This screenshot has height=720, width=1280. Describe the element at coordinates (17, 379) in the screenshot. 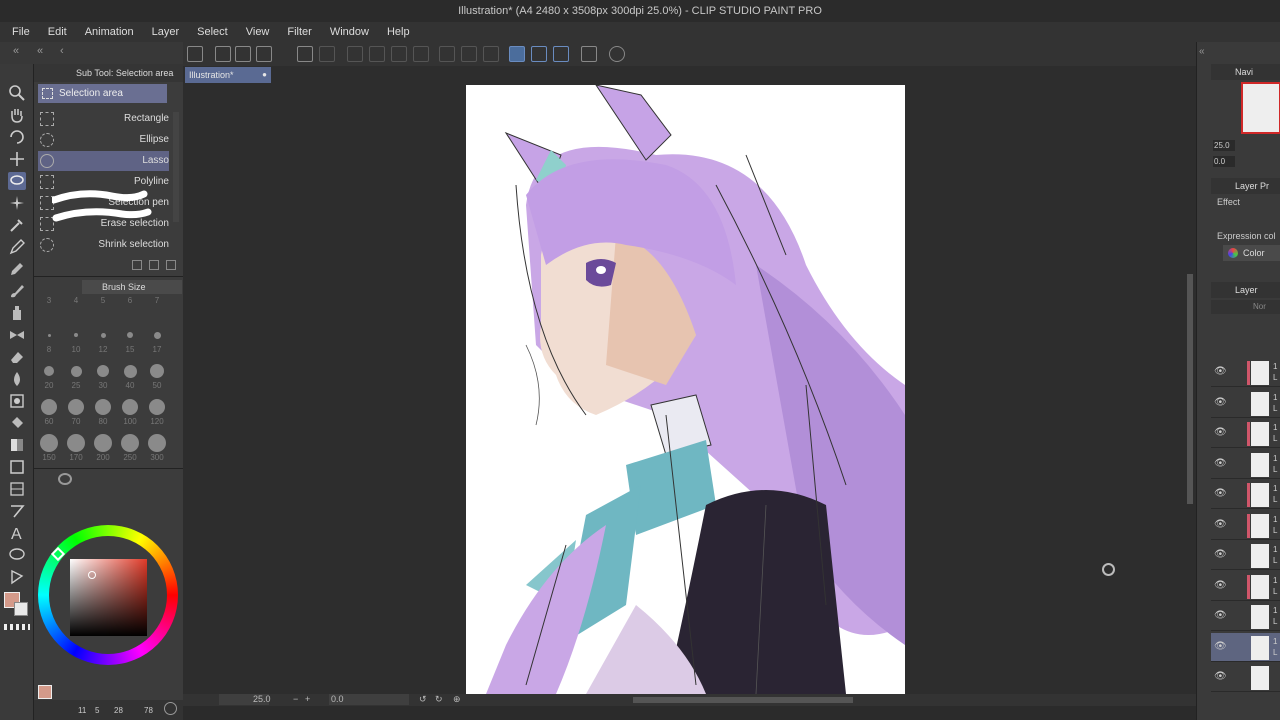

I see `blend-icon` at that location.